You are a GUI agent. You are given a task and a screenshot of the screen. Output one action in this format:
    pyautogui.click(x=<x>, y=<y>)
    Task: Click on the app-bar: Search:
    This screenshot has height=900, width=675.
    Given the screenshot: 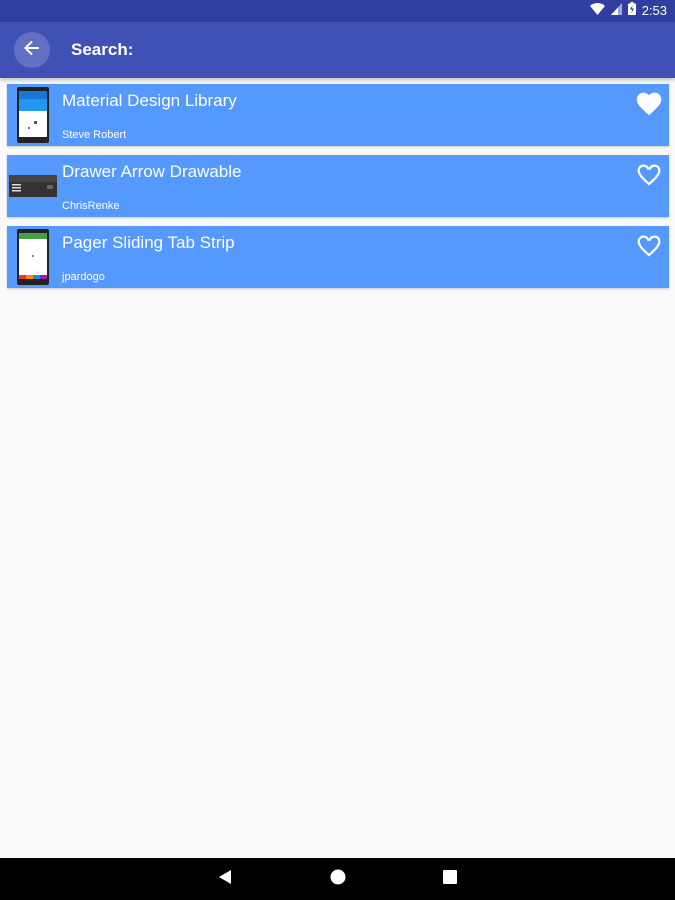 What is the action you would take?
    pyautogui.click(x=337, y=50)
    